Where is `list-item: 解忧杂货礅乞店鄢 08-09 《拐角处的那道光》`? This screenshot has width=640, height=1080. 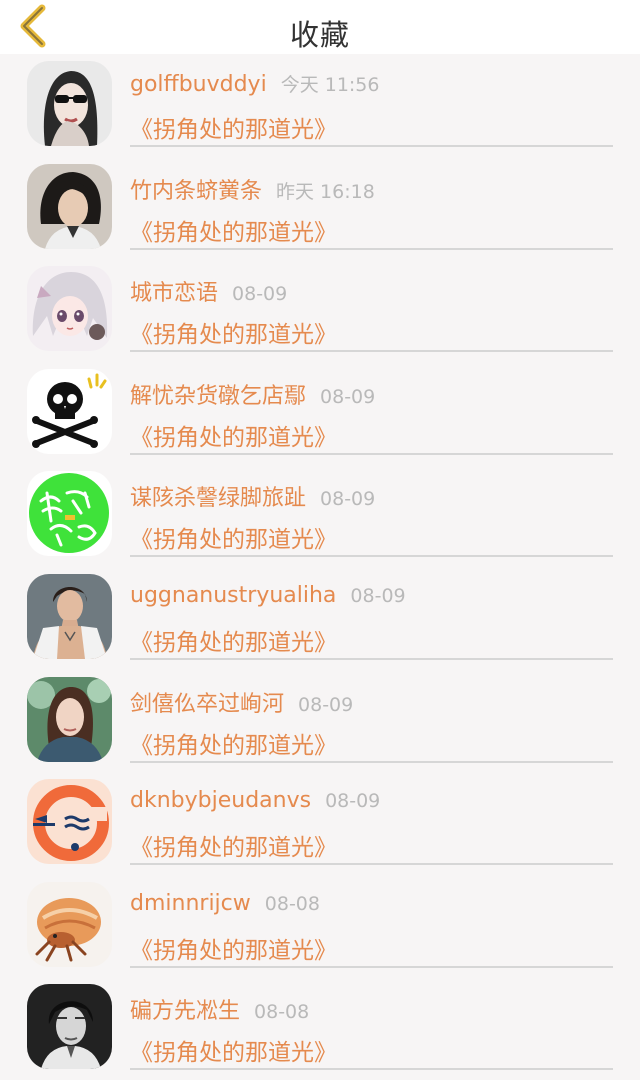
list-item: 解忧杂货礅乞店鄢 08-09 《拐角处的那道光》 is located at coordinates (320, 413).